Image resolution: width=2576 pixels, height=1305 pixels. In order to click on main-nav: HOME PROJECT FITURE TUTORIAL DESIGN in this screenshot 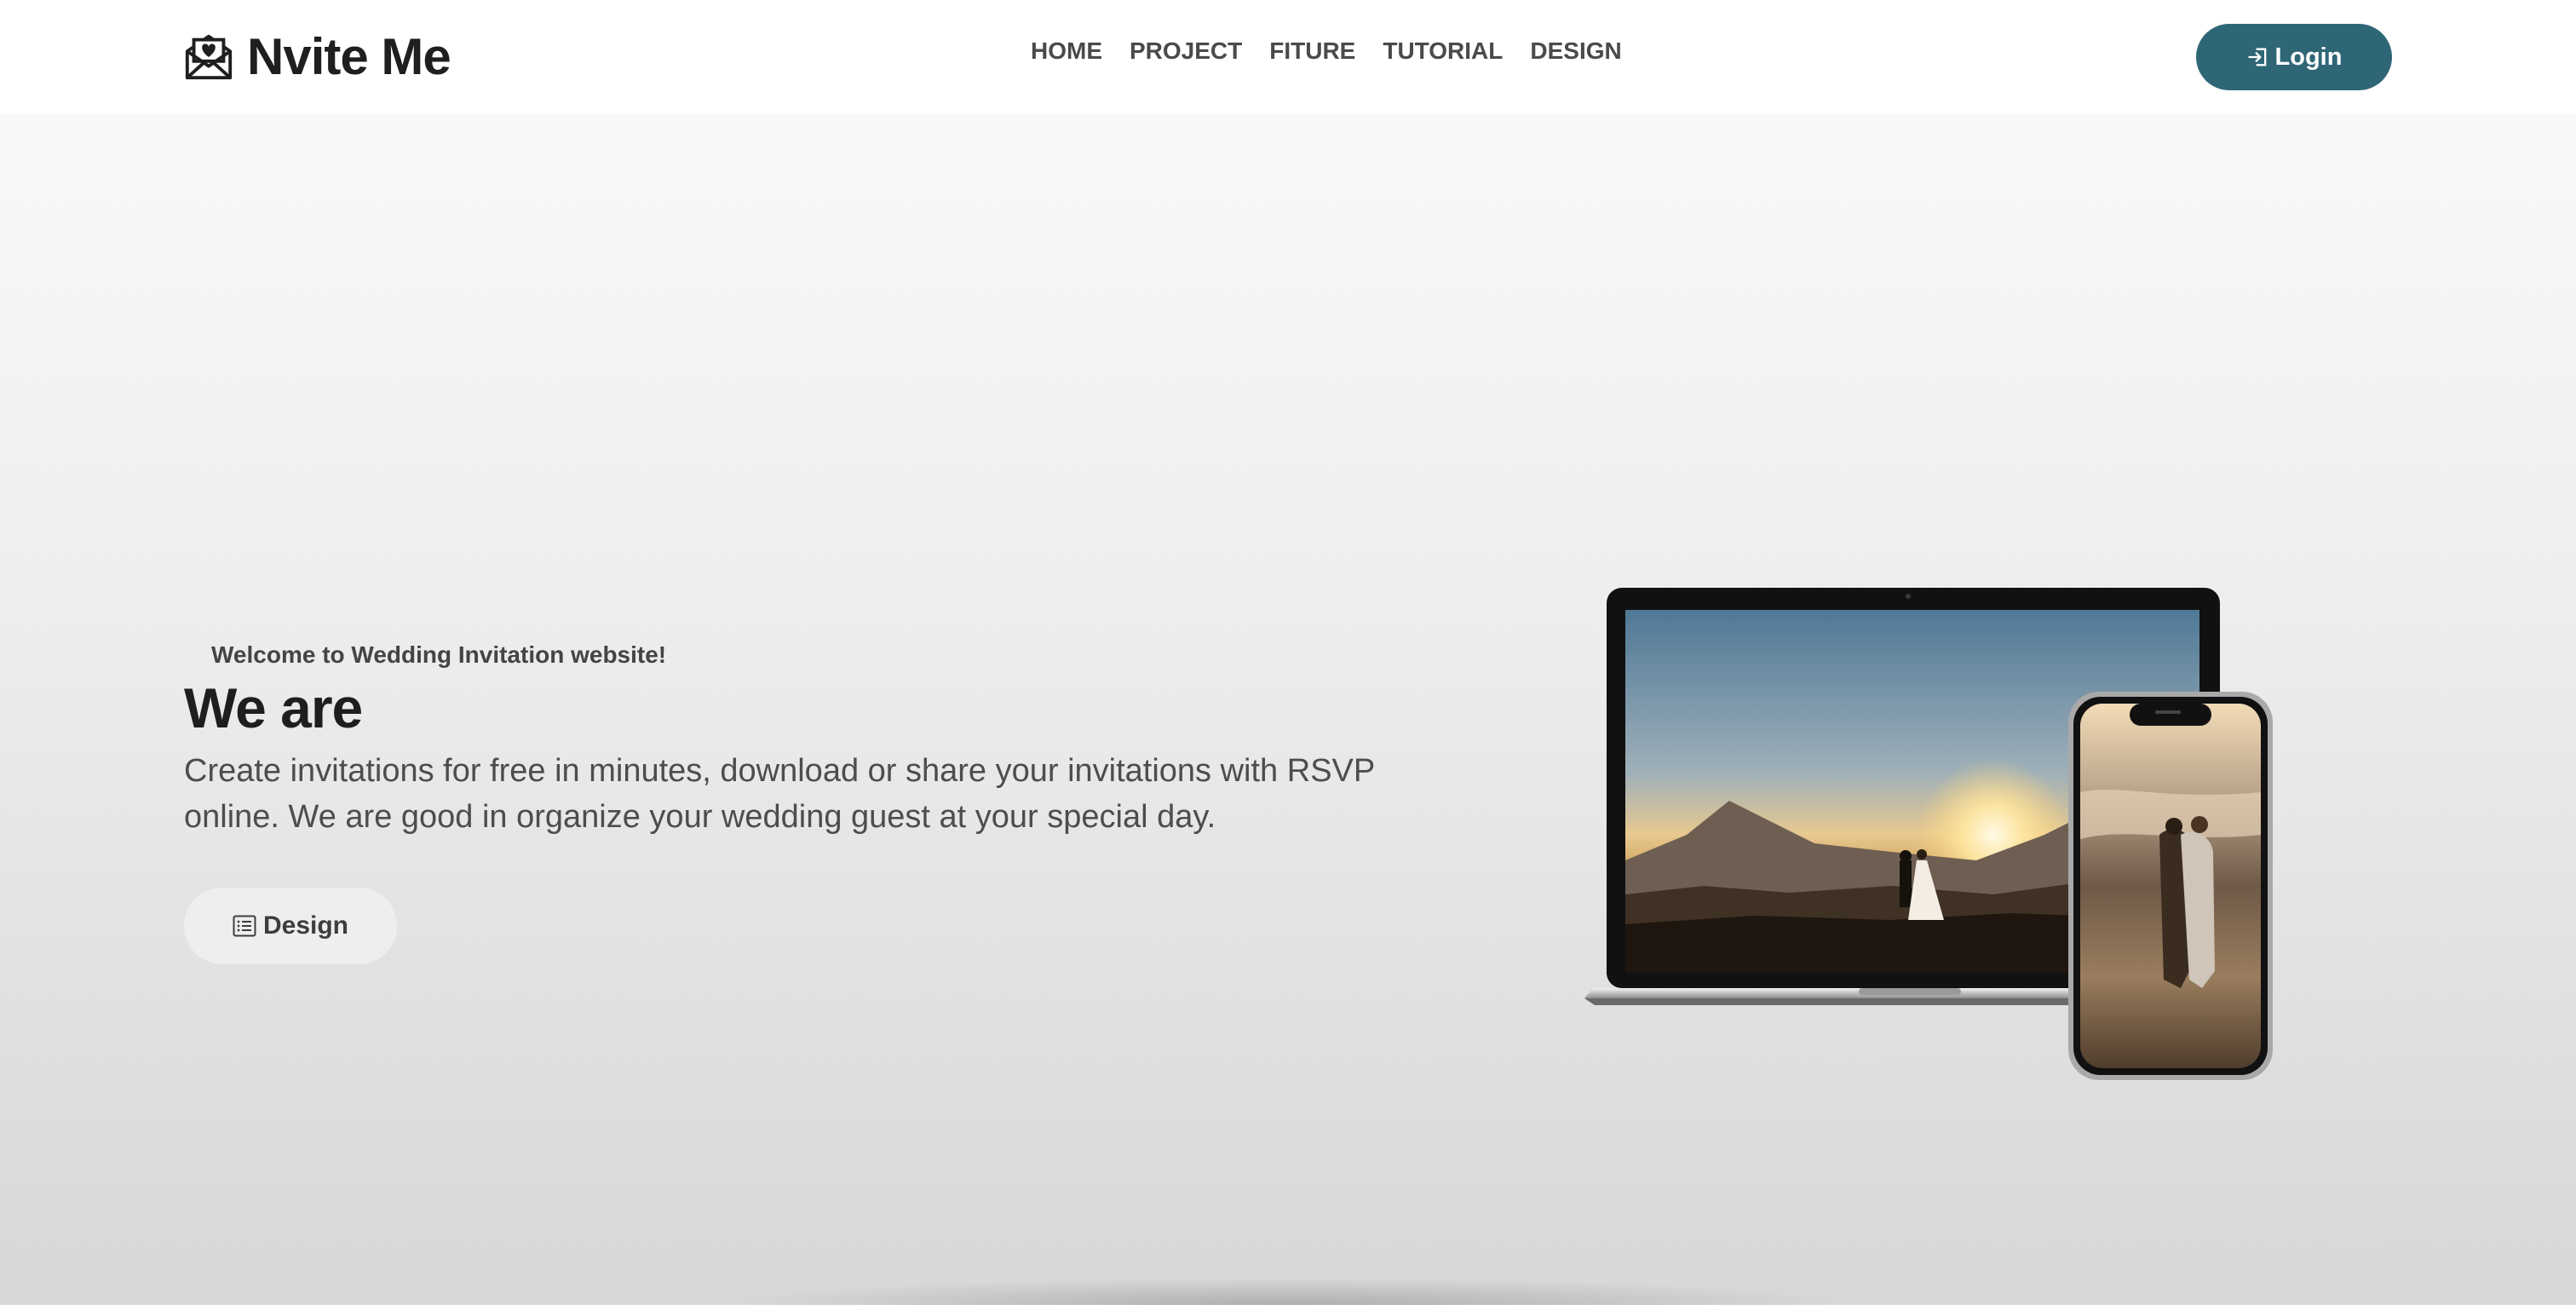, I will do `click(1327, 51)`.